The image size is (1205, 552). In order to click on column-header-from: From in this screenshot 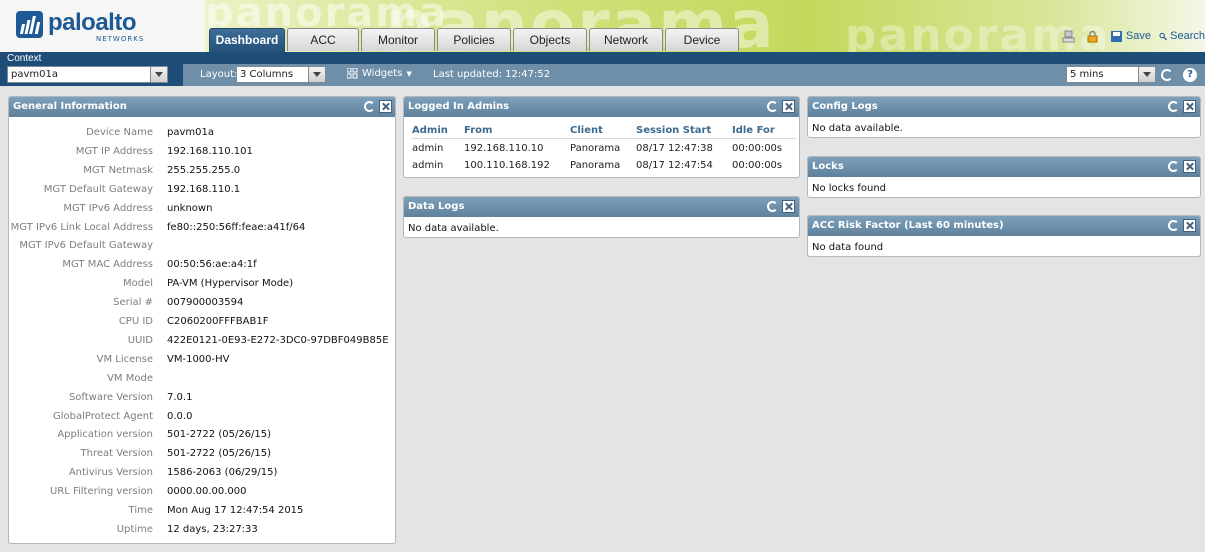, I will do `click(517, 131)`.